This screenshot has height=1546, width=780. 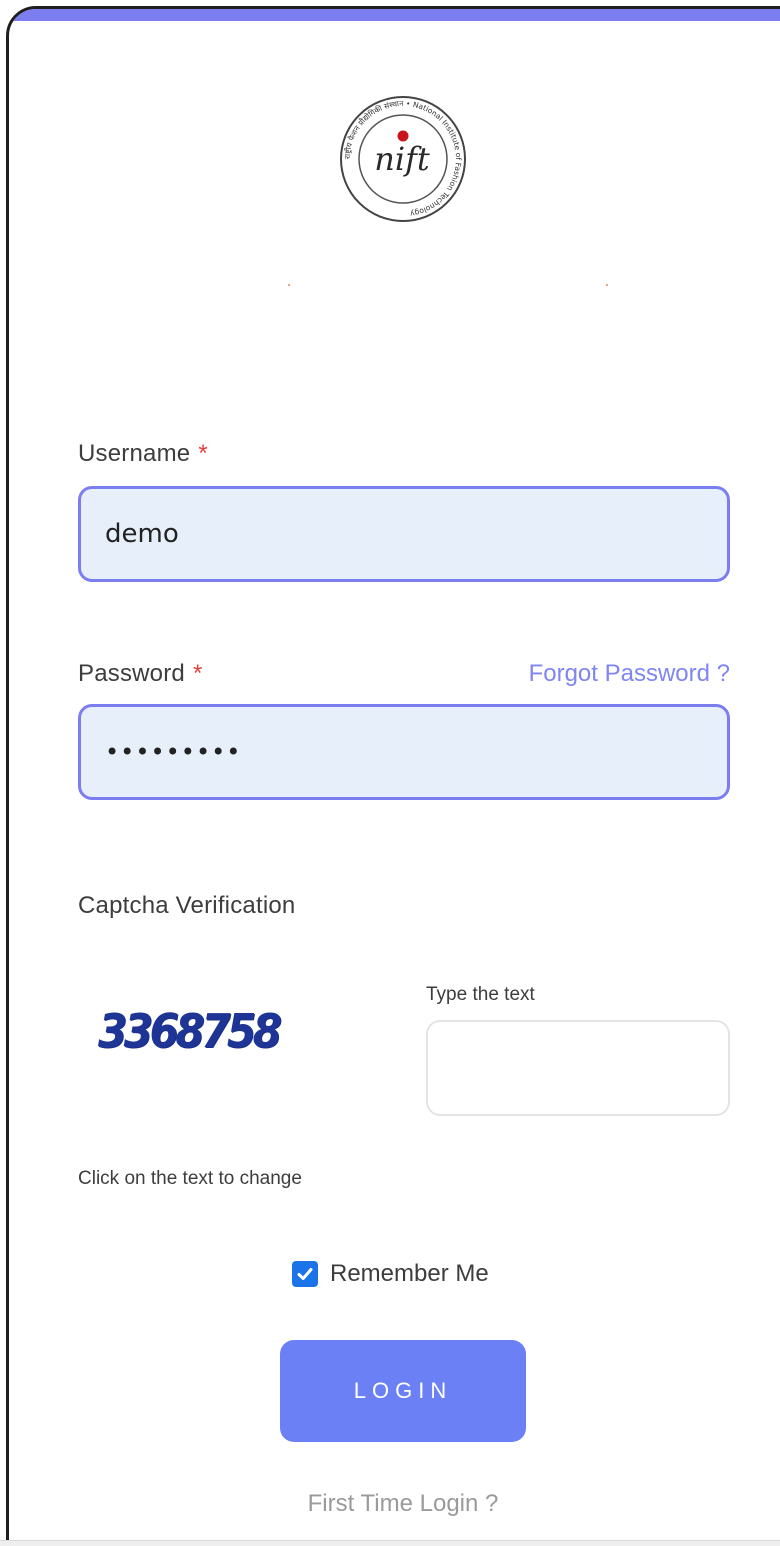 I want to click on captcha-section-label: Captcha Verification, so click(x=187, y=905).